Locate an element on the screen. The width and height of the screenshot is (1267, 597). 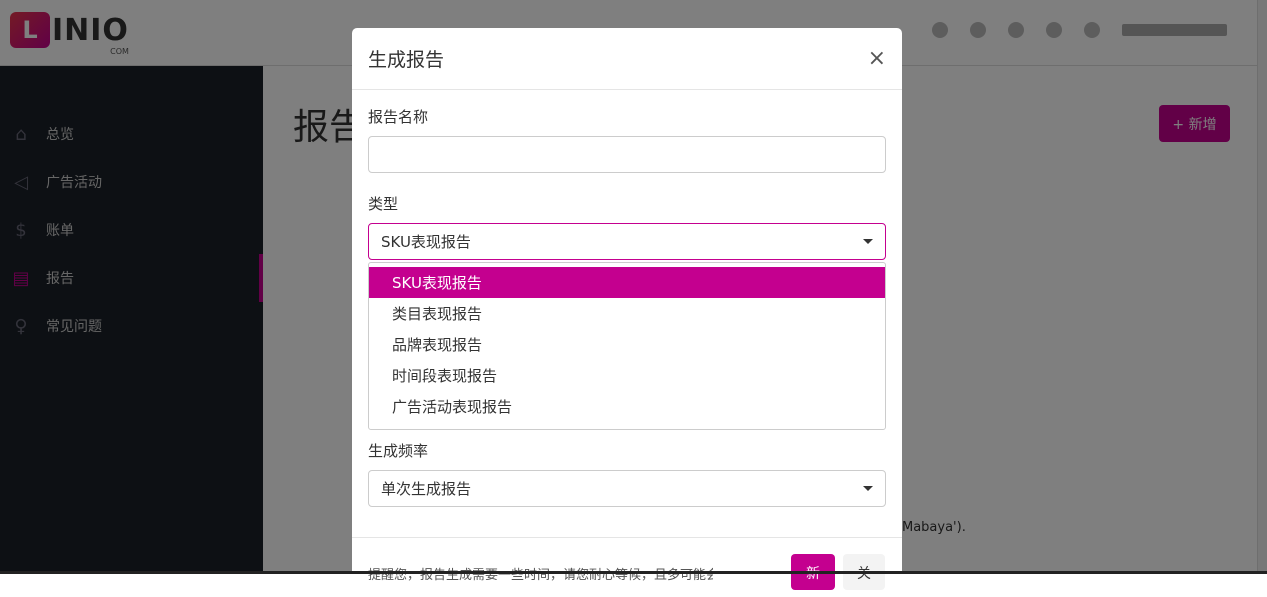
modal-title: 生成报告 is located at coordinates (406, 60).